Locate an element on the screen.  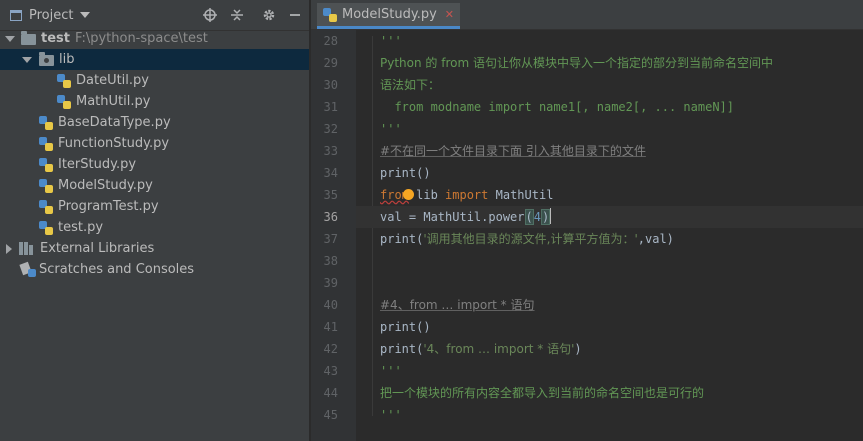
line-number: 45 is located at coordinates (330, 415).